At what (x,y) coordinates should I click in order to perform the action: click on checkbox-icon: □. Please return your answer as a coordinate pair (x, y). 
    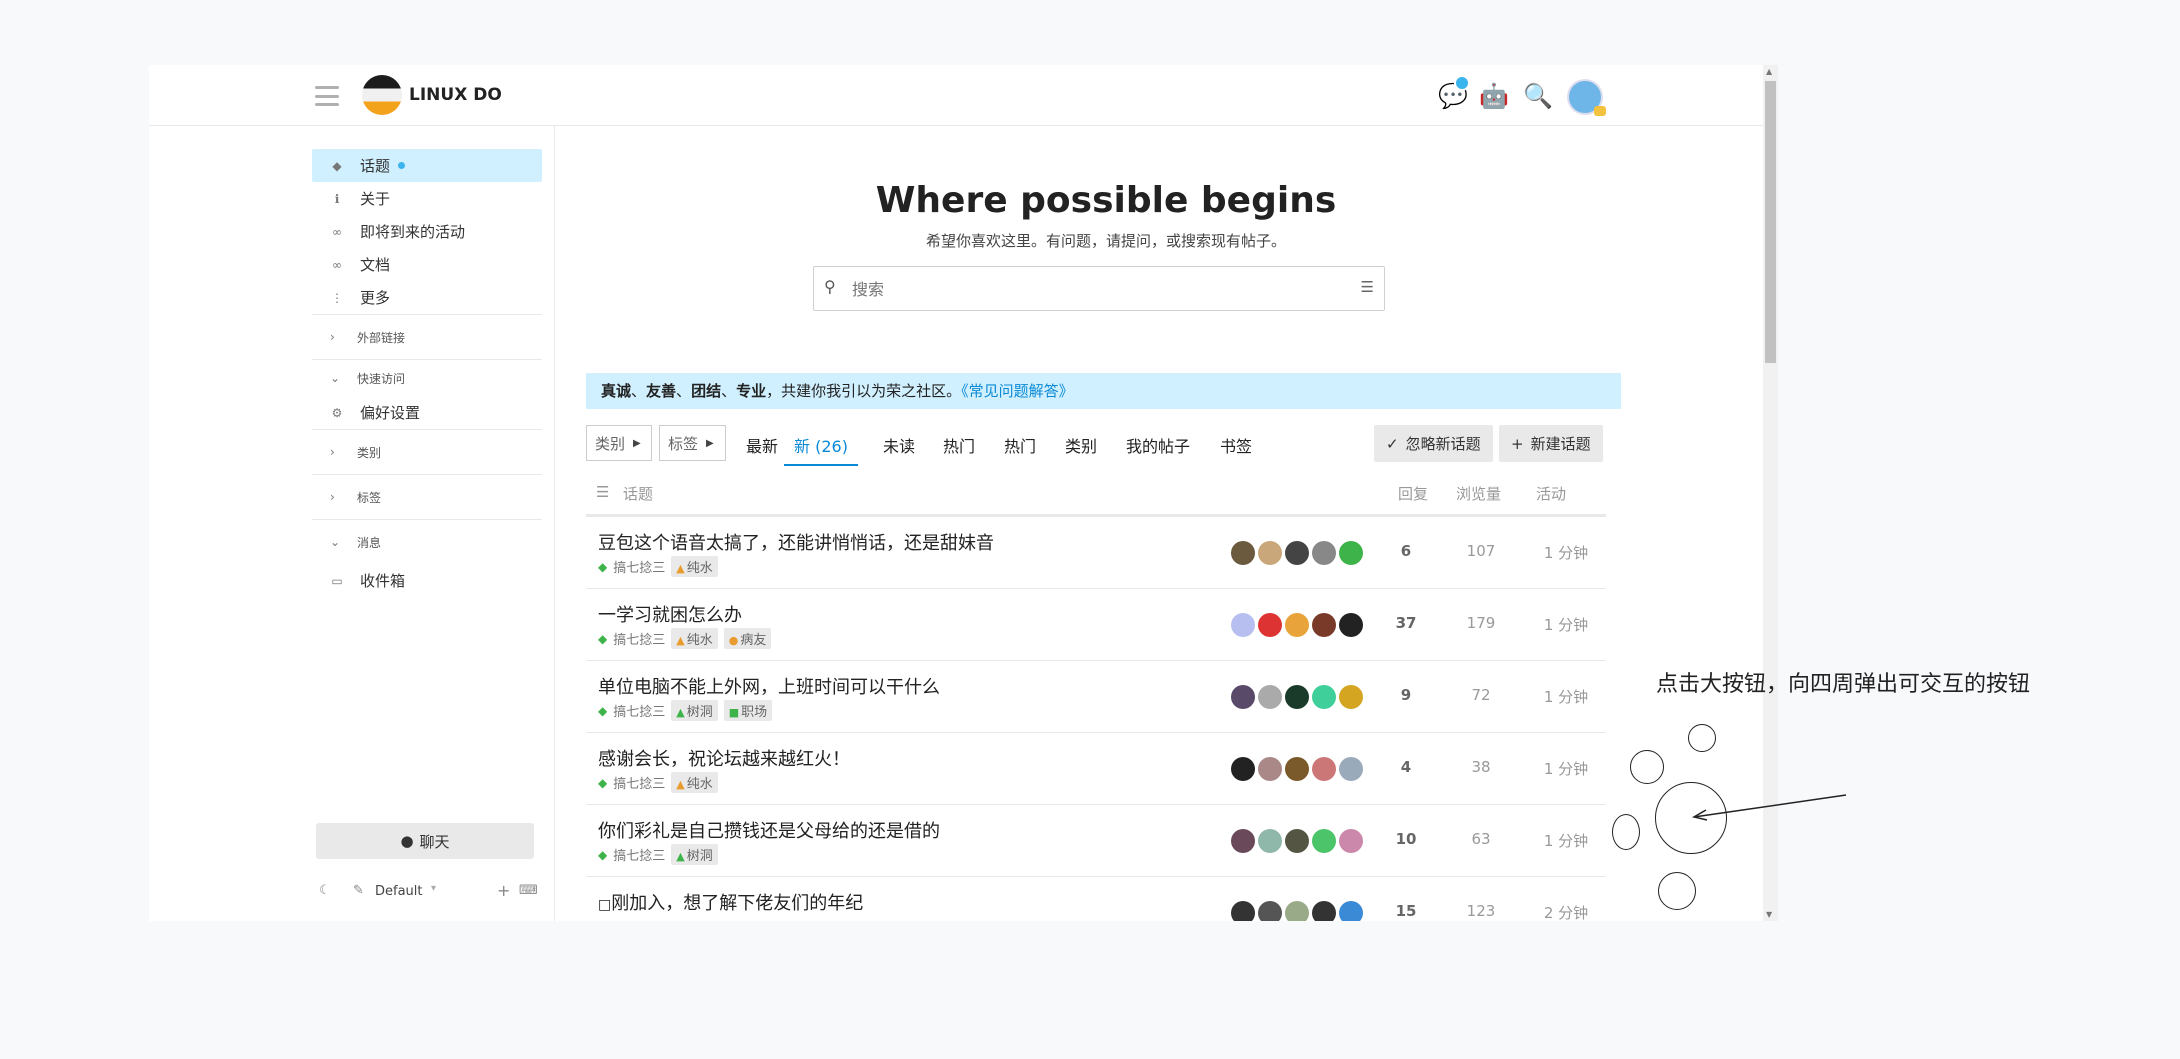
    Looking at the image, I should click on (604, 905).